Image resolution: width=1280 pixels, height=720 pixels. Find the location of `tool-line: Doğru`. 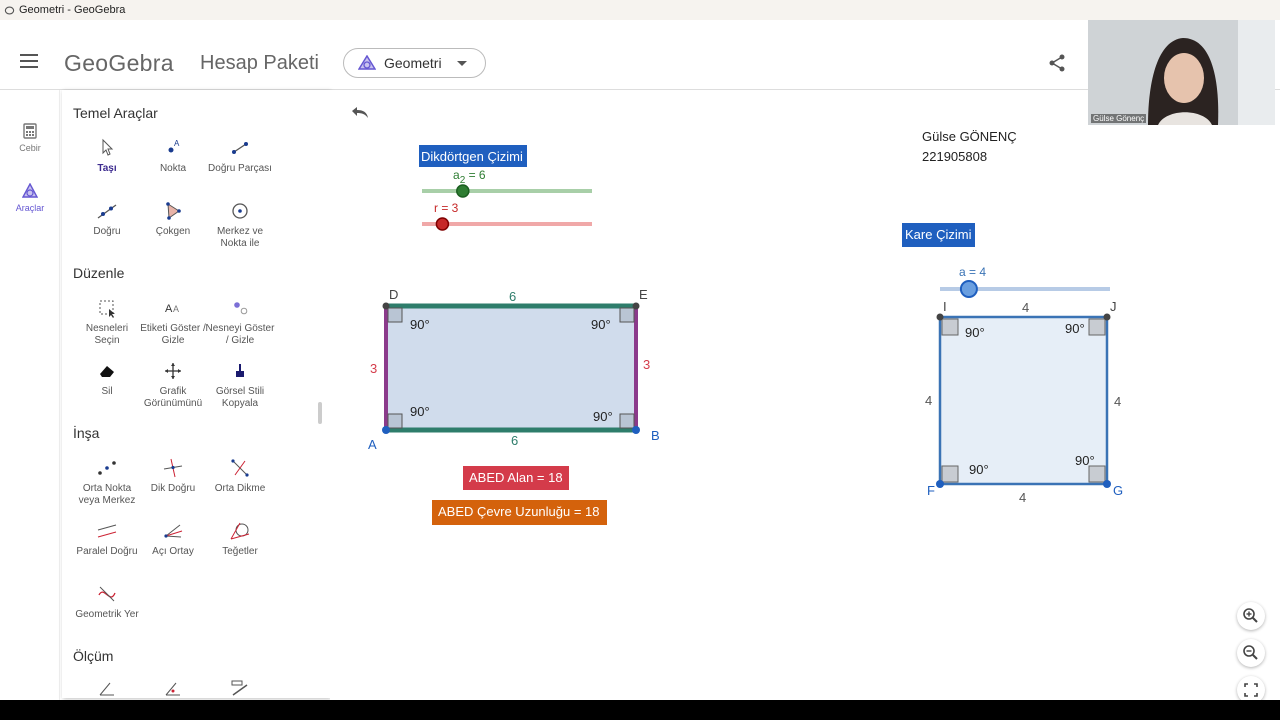

tool-line: Doğru is located at coordinates (107, 219).